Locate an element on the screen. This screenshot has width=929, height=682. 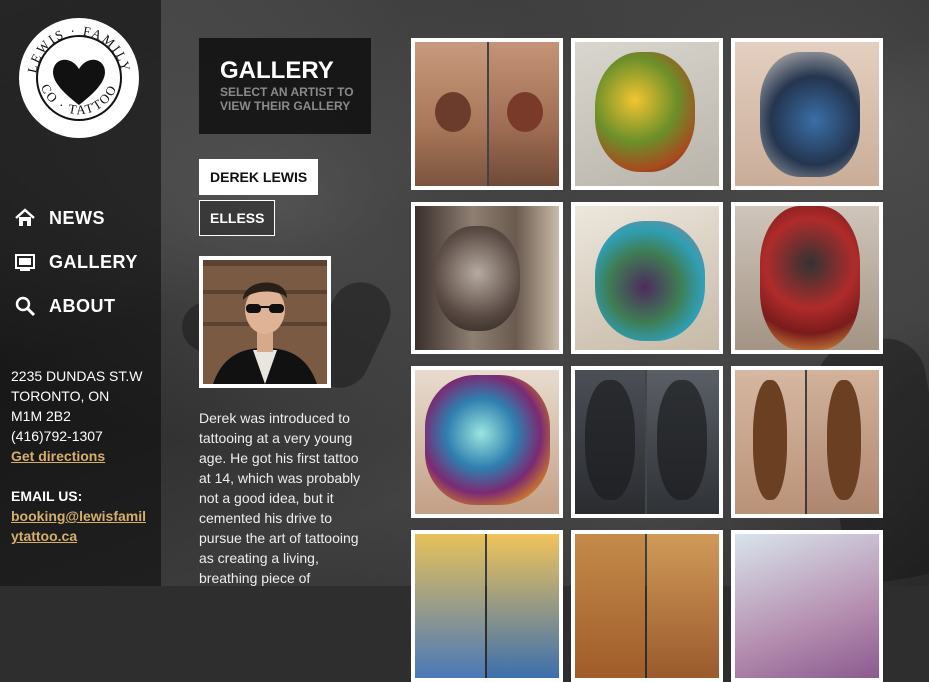
address-line-1: 2235 DUNDAS ST.W is located at coordinates (77, 376).